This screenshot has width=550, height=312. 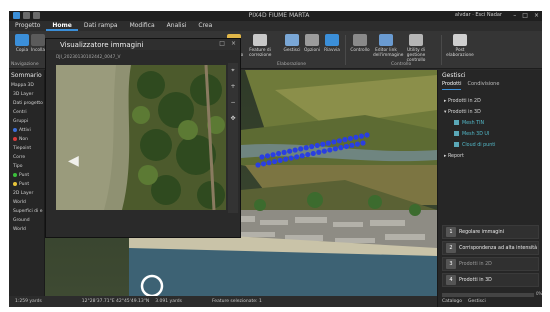 I want to click on utility-controllo-button: Utility di gestione controllo, so click(x=416, y=48).